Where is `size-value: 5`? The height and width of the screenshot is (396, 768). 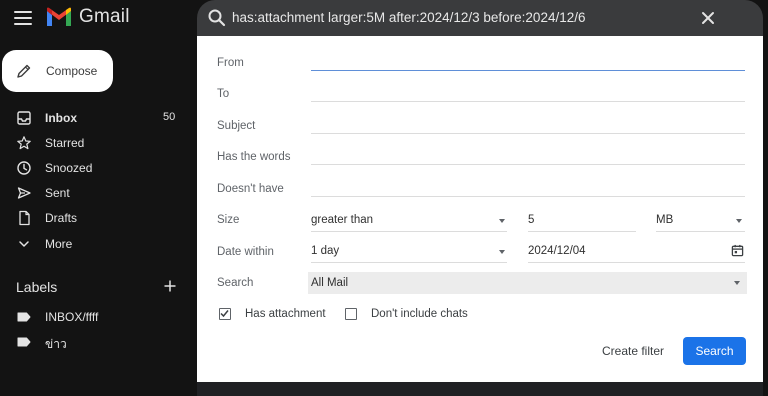
size-value: 5 is located at coordinates (531, 220).